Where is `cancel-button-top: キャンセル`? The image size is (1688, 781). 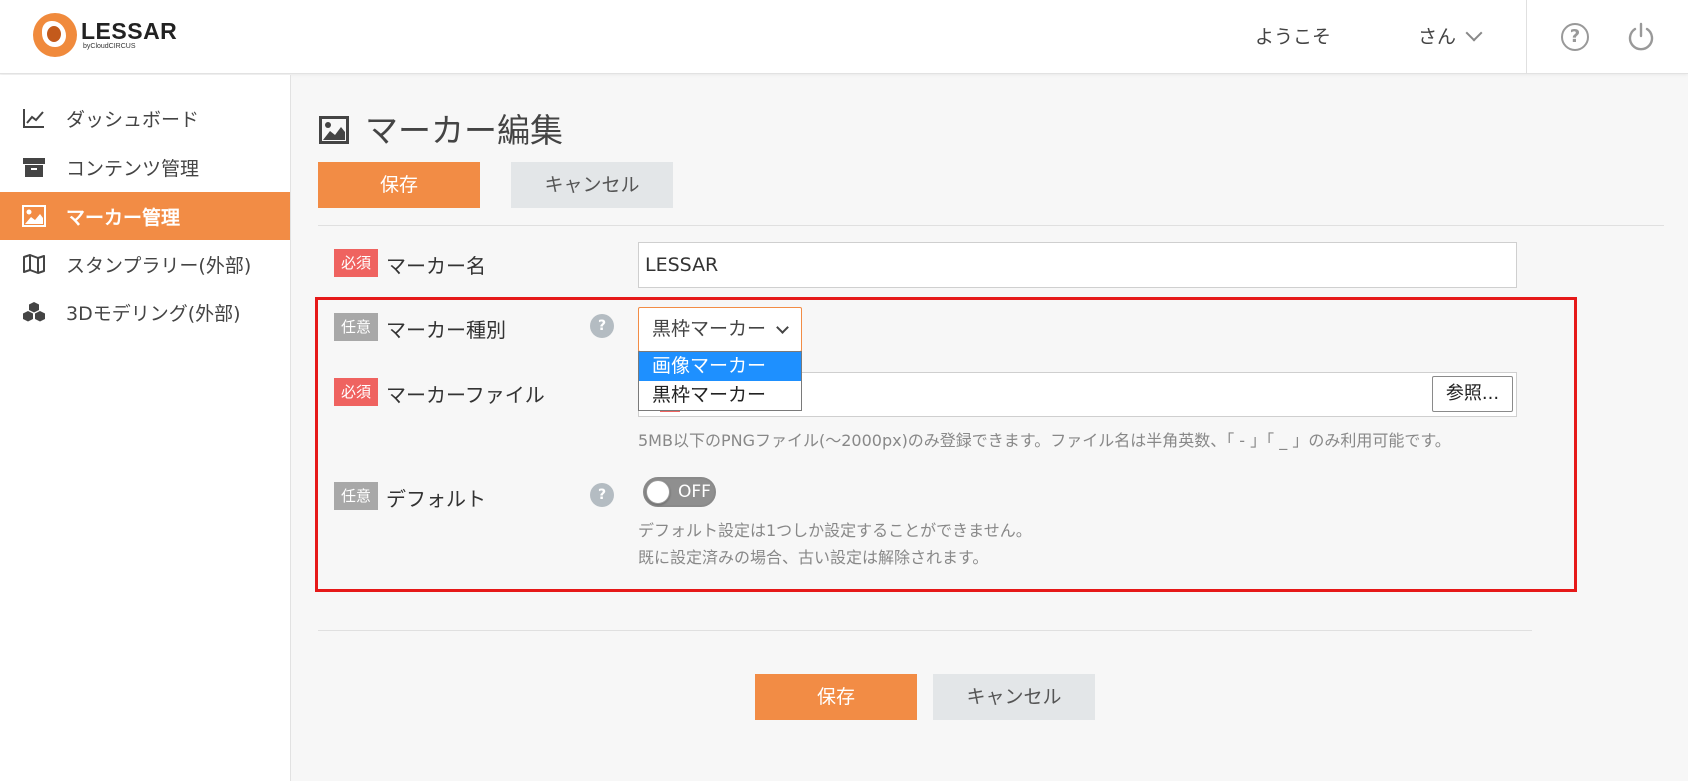
cancel-button-top: キャンセル is located at coordinates (592, 185).